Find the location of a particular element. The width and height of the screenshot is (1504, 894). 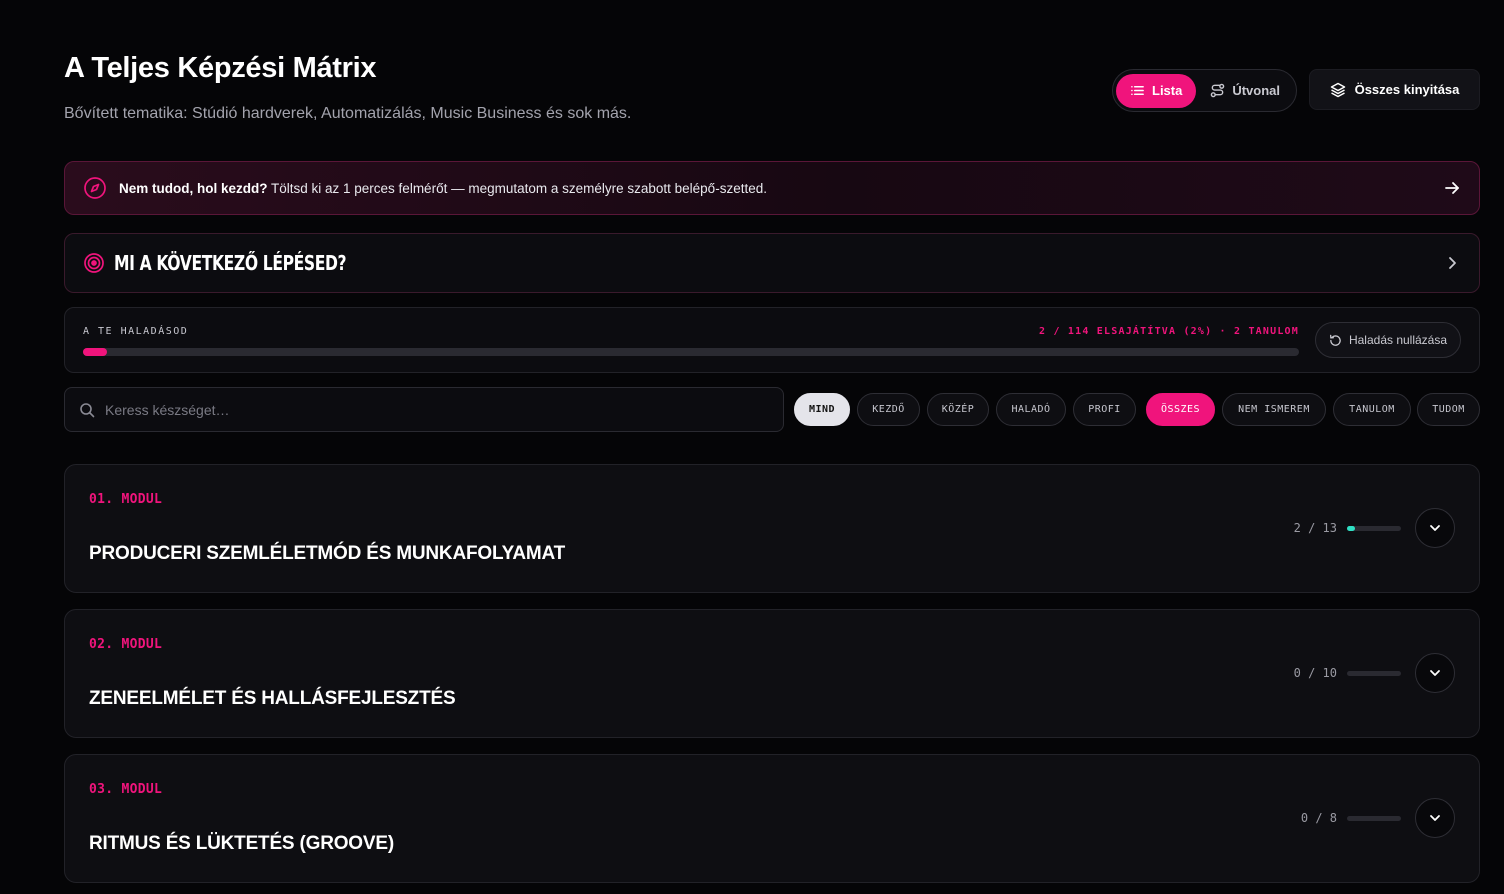

module-name: ZENEELMÉLET ÉS HALLÁSFEJLESZTÉS is located at coordinates (272, 698).